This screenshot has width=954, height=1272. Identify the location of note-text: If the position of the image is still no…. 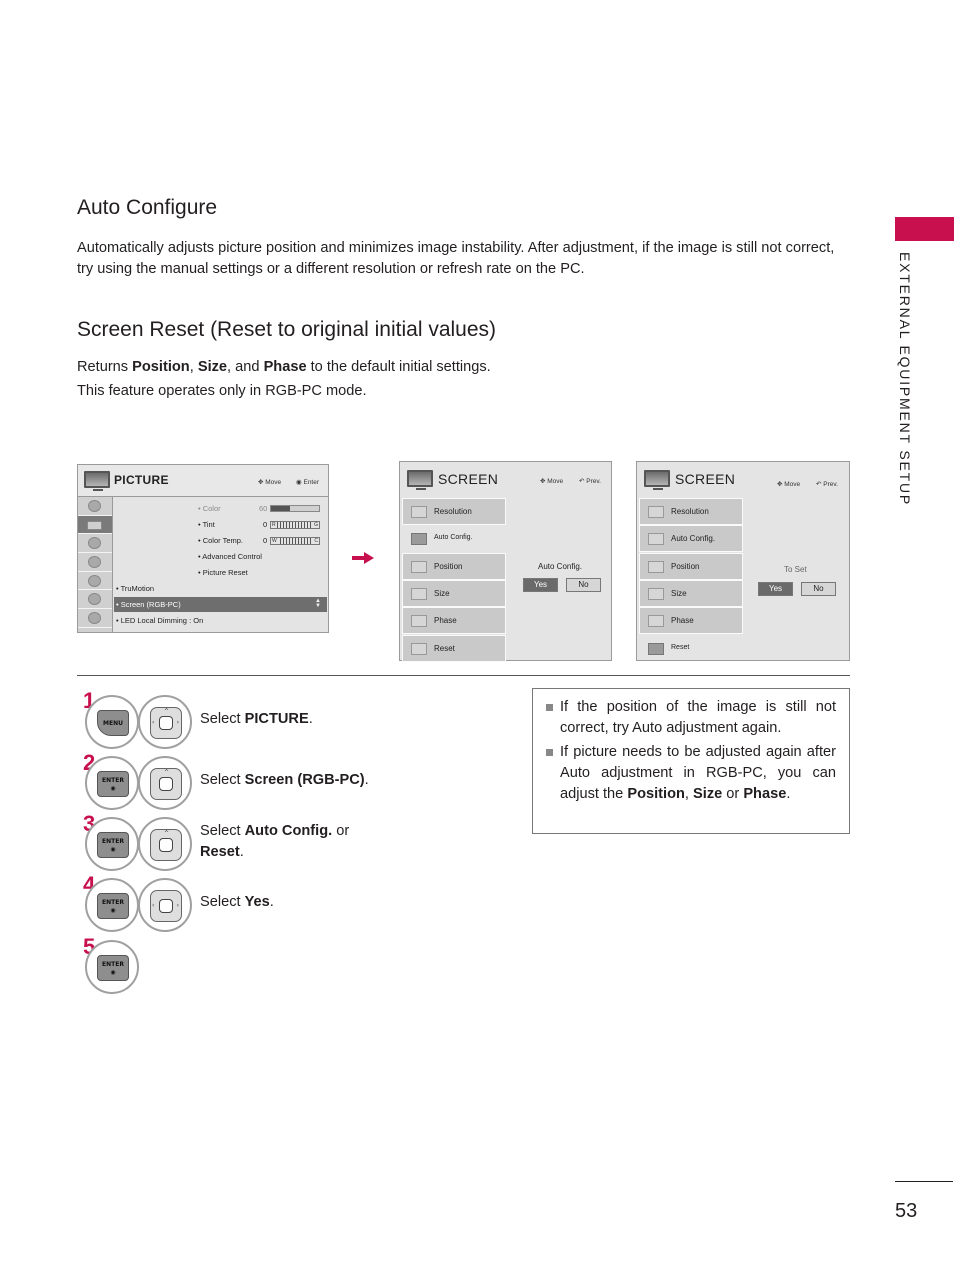
(698, 717).